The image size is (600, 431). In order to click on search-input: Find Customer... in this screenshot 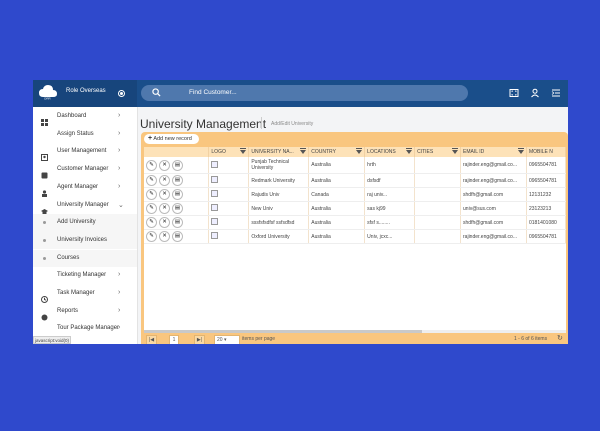, I will do `click(213, 92)`.